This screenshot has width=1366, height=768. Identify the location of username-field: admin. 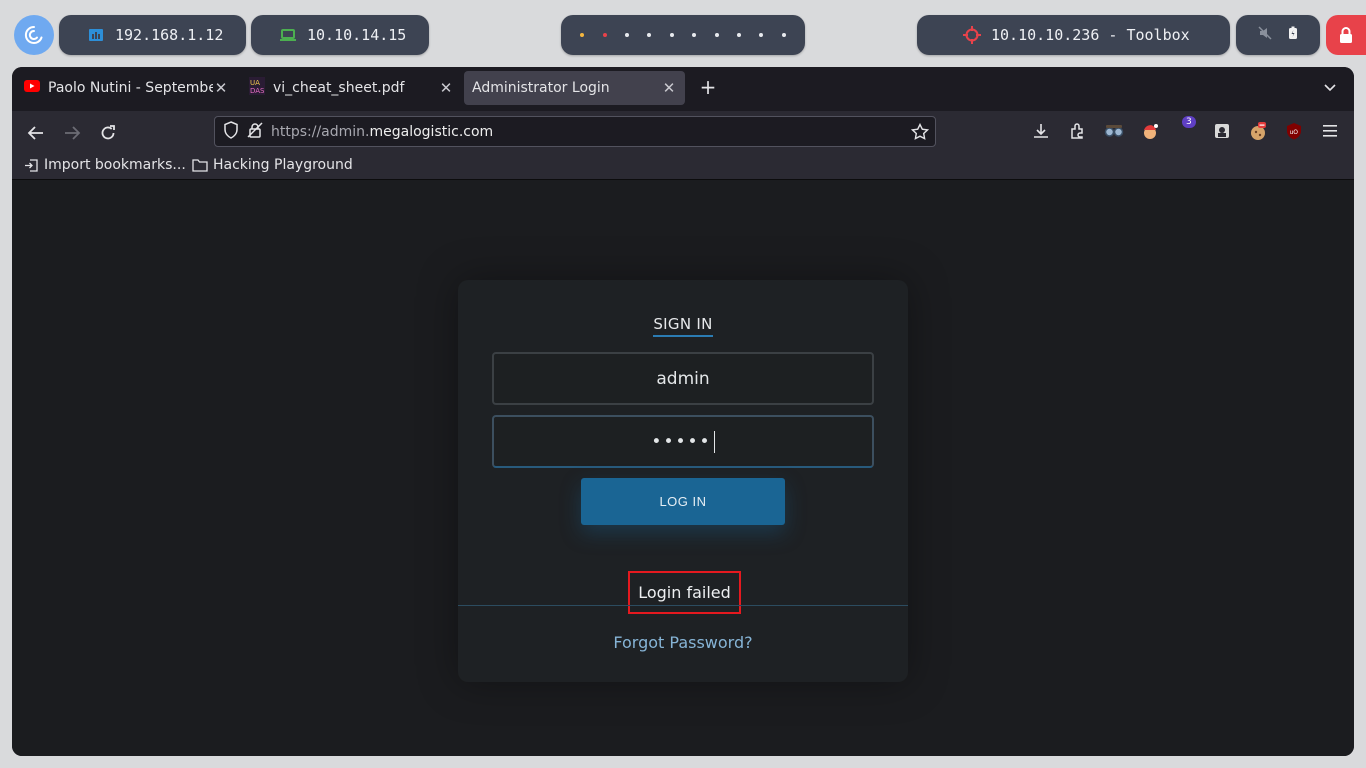
(683, 378).